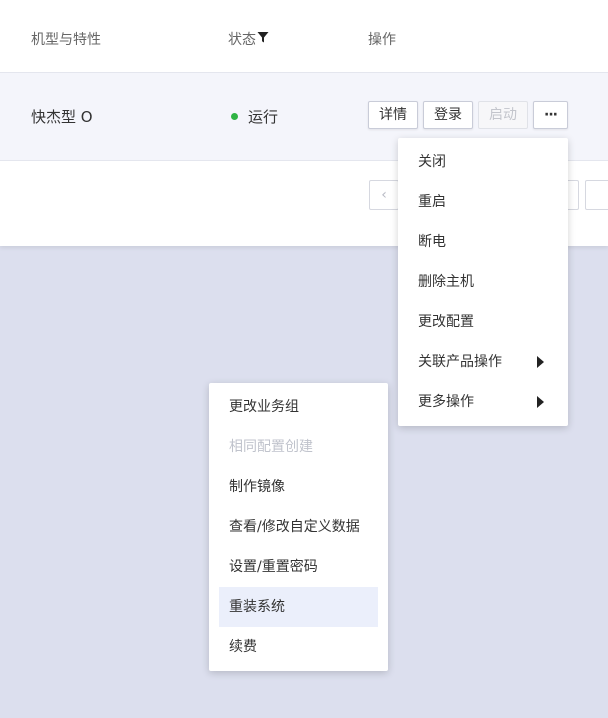 The image size is (608, 718). Describe the element at coordinates (460, 362) in the screenshot. I see `menu-item-related-products-label: 关联产品操作` at that location.